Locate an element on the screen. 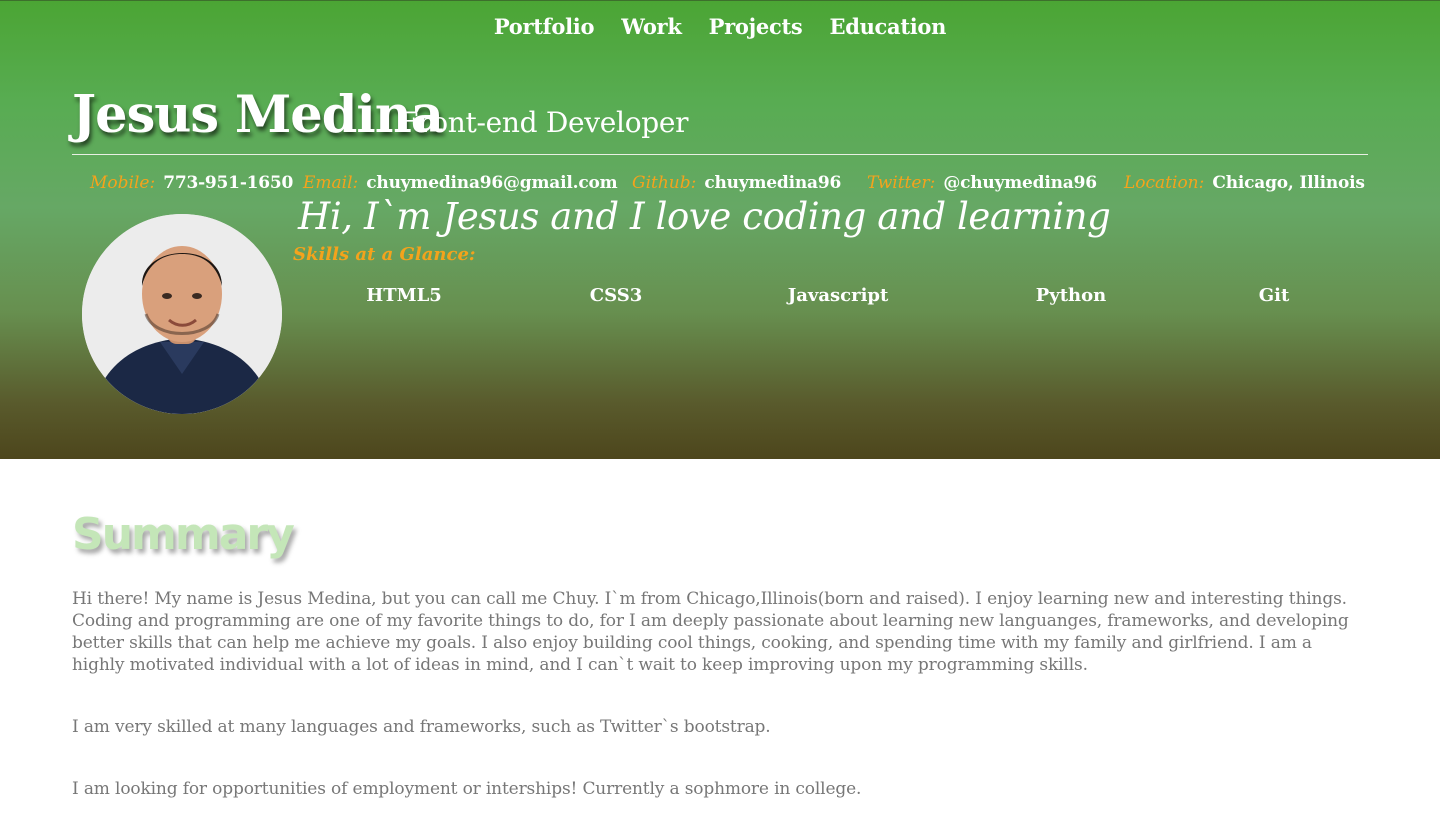  avatar-portrait-icon is located at coordinates (182, 314).